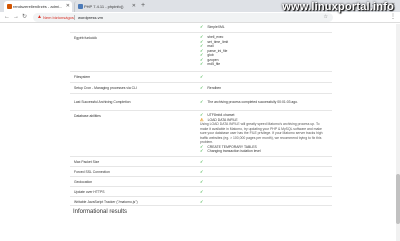 The image size is (400, 241). What do you see at coordinates (85, 38) in the screenshot?
I see `row-label: Egyéb funkciók` at bounding box center [85, 38].